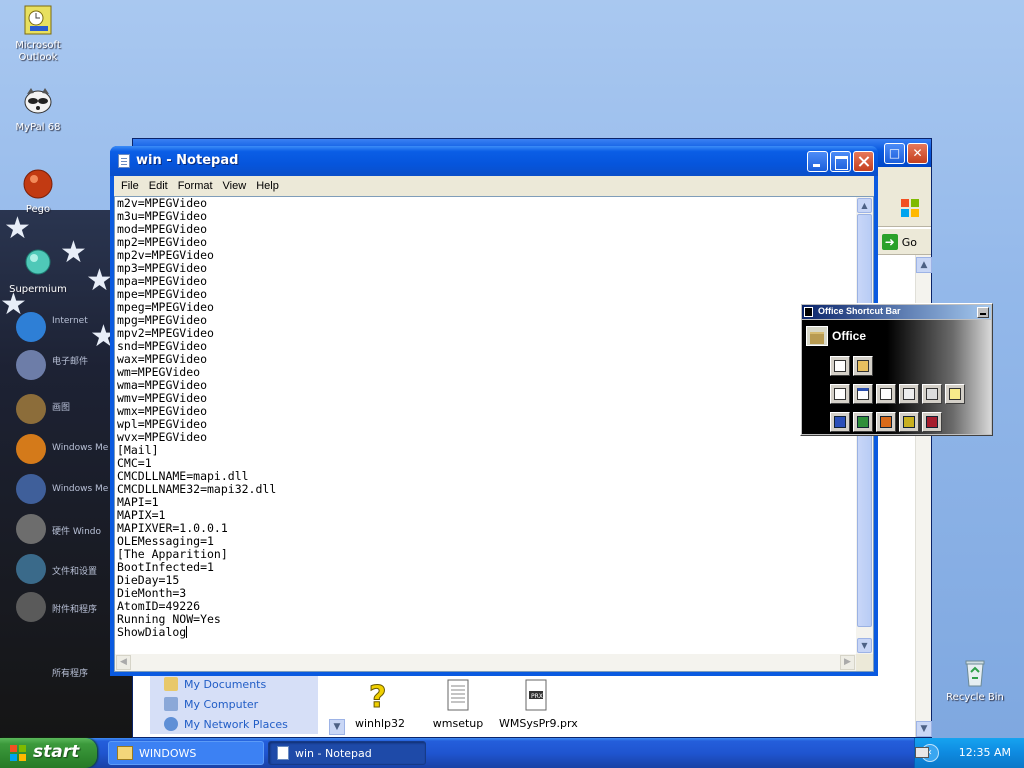 The image size is (1024, 768). I want to click on computer-icon, so click(171, 704).